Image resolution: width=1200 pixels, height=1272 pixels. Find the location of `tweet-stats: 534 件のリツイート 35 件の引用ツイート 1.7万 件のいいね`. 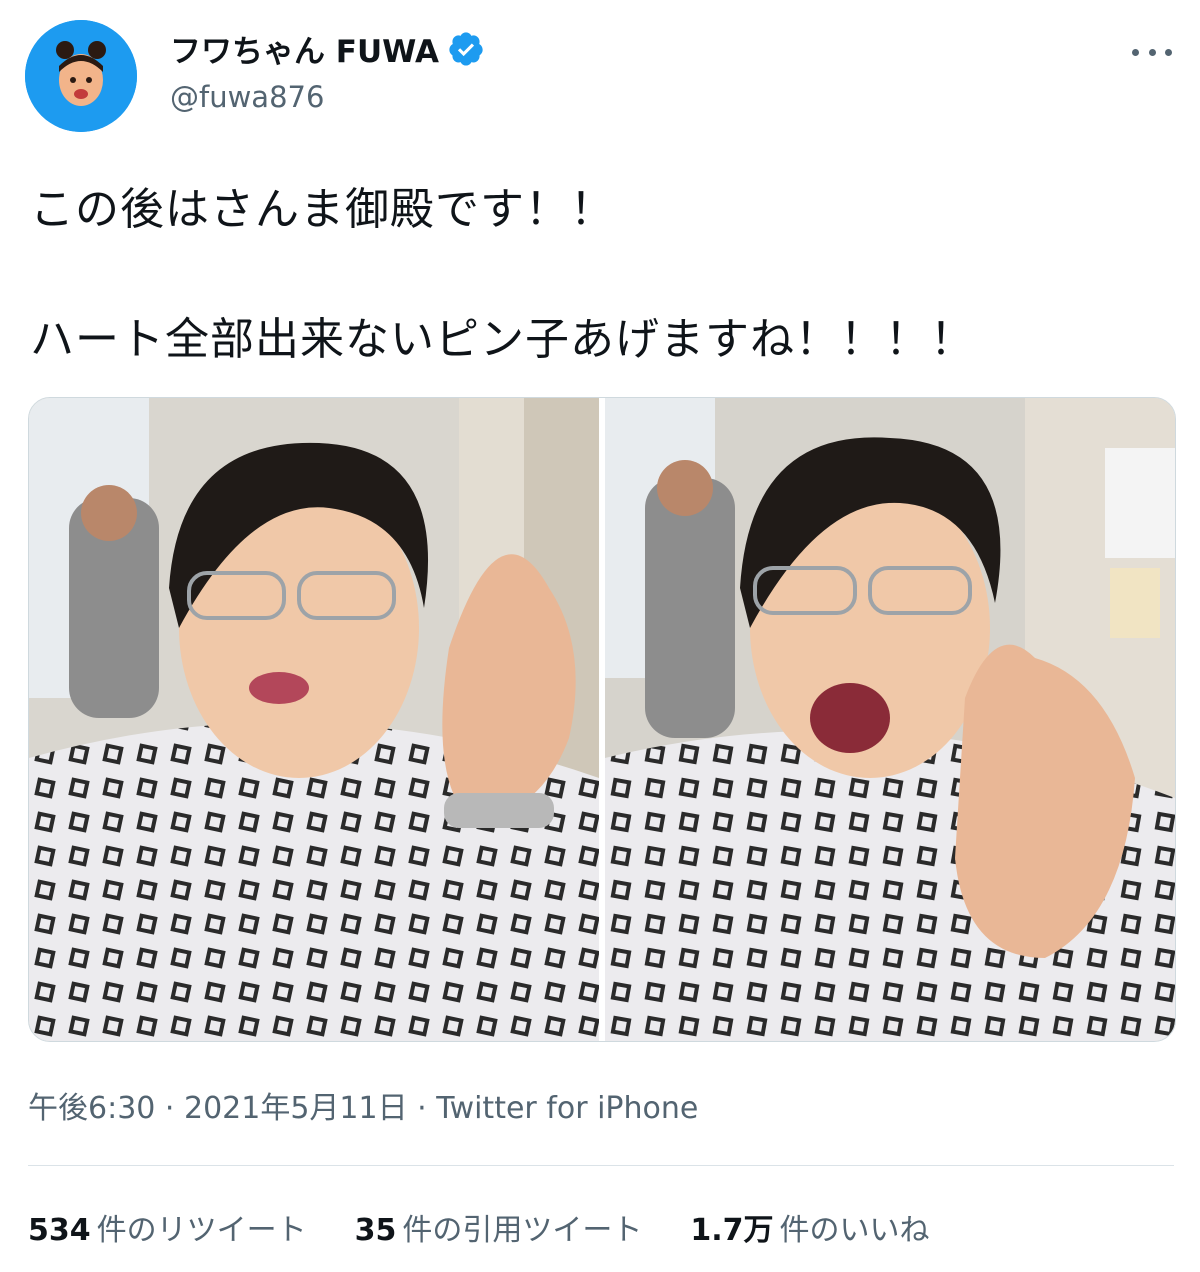

tweet-stats: 534 件のリツイート 35 件の引用ツイート 1.7万 件のいいね is located at coordinates (479, 1227).